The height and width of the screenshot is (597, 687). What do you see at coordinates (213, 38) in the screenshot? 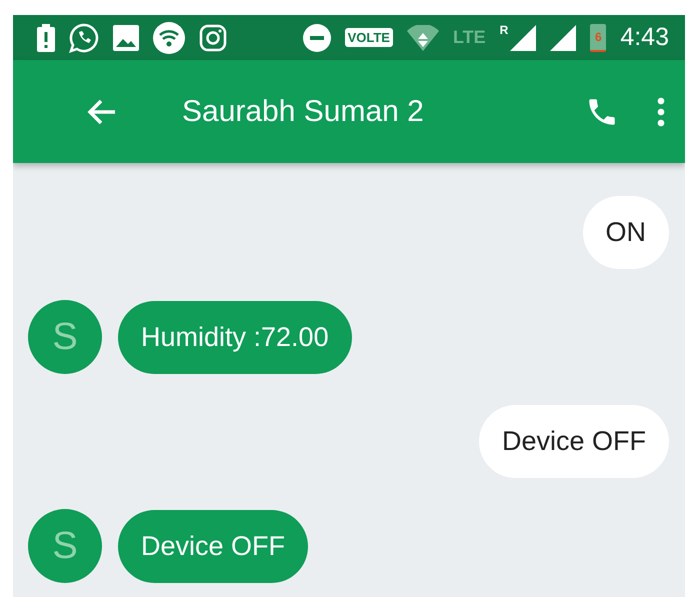
I see `camera-icon` at bounding box center [213, 38].